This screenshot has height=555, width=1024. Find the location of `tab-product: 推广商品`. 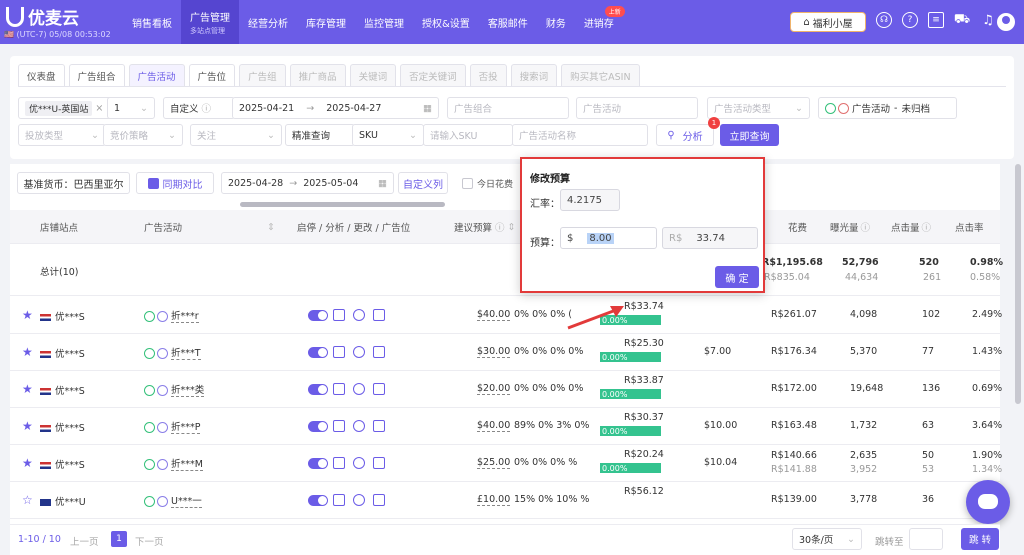

tab-product: 推广商品 is located at coordinates (317, 75).